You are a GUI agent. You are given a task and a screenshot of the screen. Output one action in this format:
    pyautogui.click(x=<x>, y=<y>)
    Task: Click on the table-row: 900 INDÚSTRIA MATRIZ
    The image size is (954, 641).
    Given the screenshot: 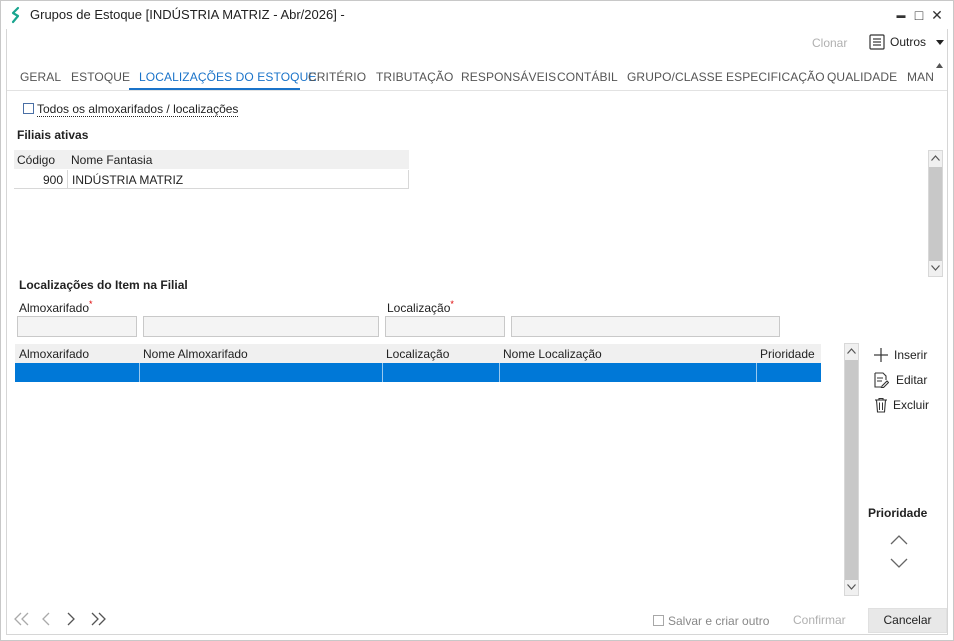 What is the action you would take?
    pyautogui.click(x=211, y=179)
    